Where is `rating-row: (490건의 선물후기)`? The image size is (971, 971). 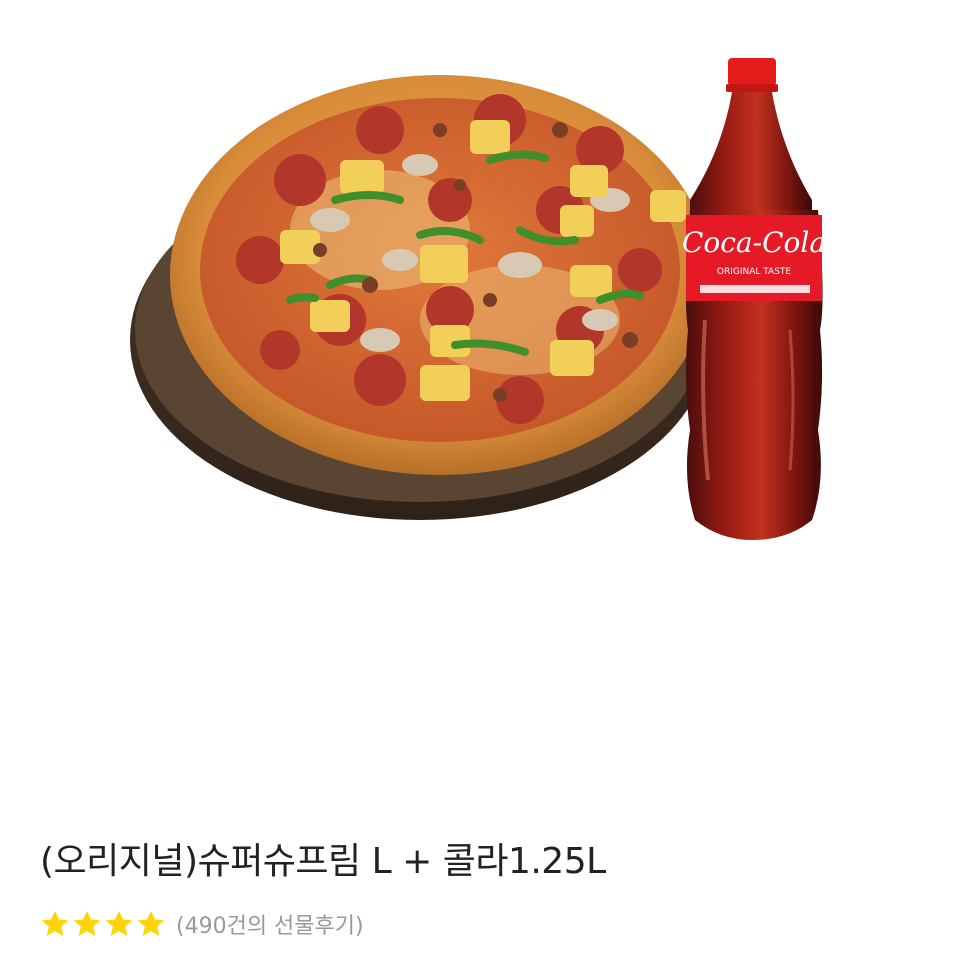 rating-row: (490건의 선물후기) is located at coordinates (202, 924).